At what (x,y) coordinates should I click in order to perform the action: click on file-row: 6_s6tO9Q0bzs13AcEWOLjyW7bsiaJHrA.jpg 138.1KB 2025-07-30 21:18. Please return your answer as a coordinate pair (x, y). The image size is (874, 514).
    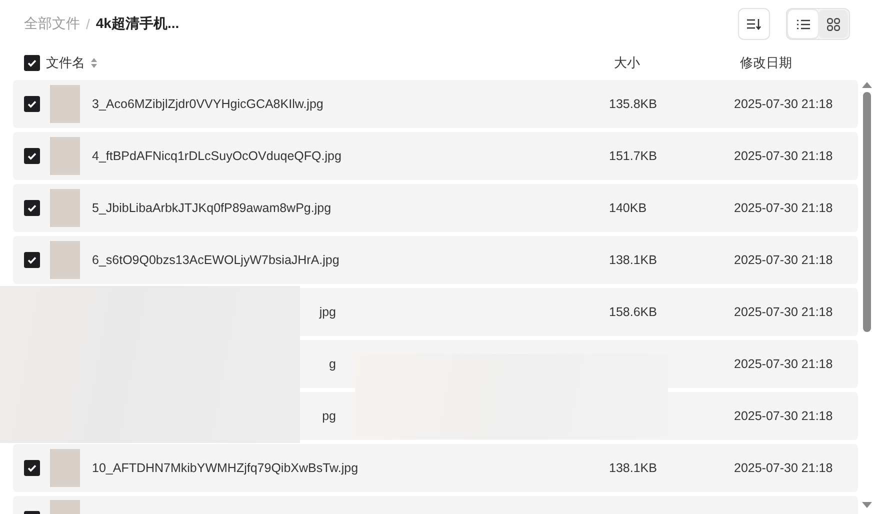
    Looking at the image, I should click on (435, 260).